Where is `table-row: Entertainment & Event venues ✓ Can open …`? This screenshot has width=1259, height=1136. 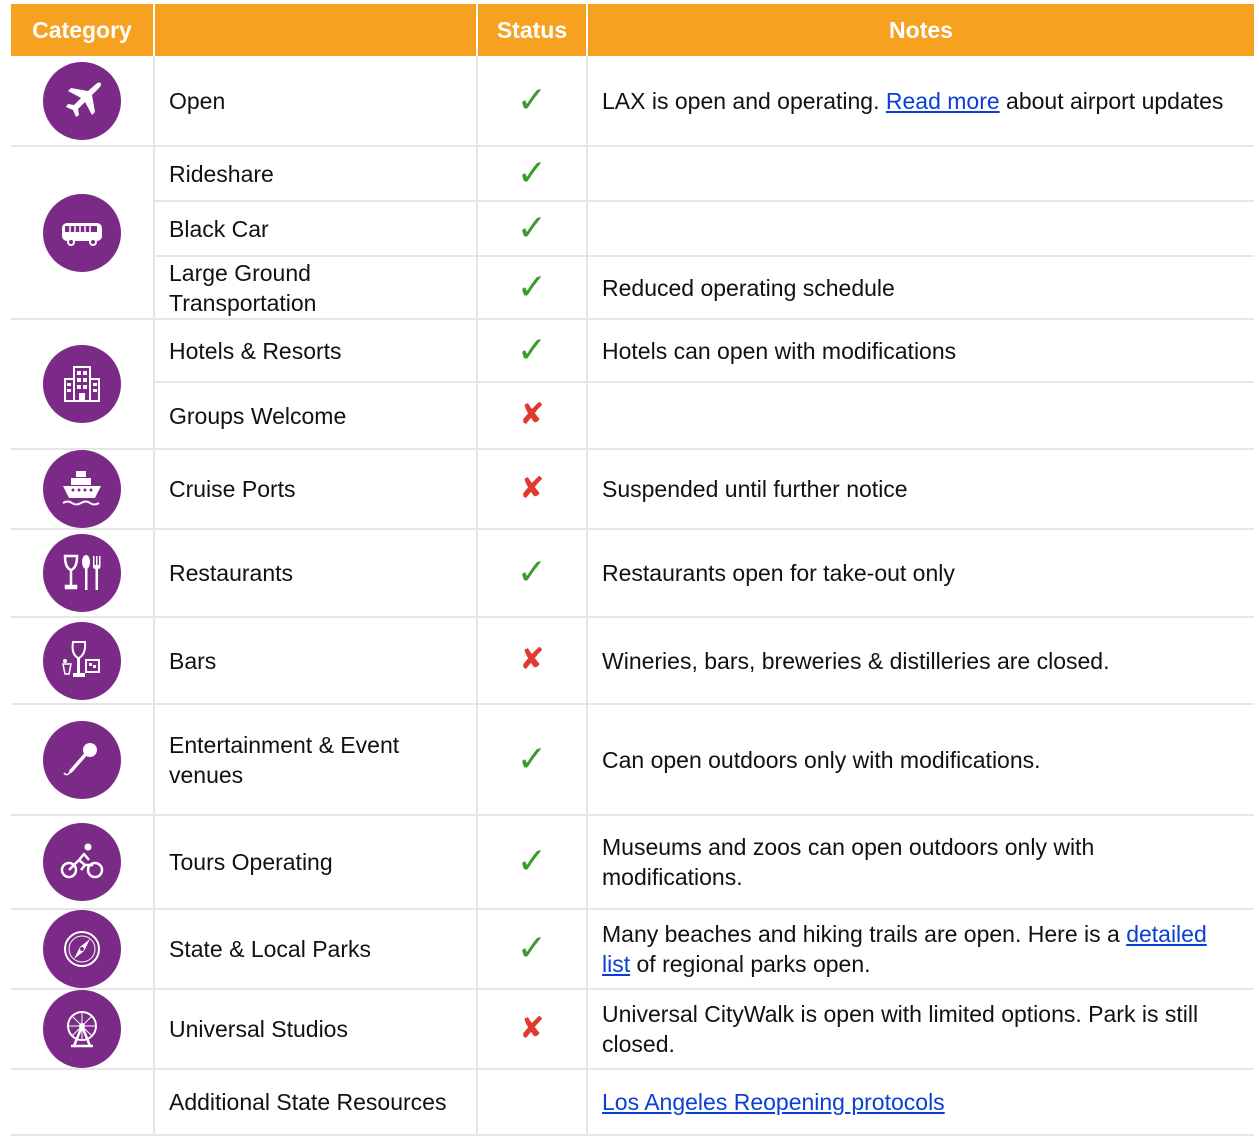 table-row: Entertainment & Event venues ✓ Can open … is located at coordinates (632, 760).